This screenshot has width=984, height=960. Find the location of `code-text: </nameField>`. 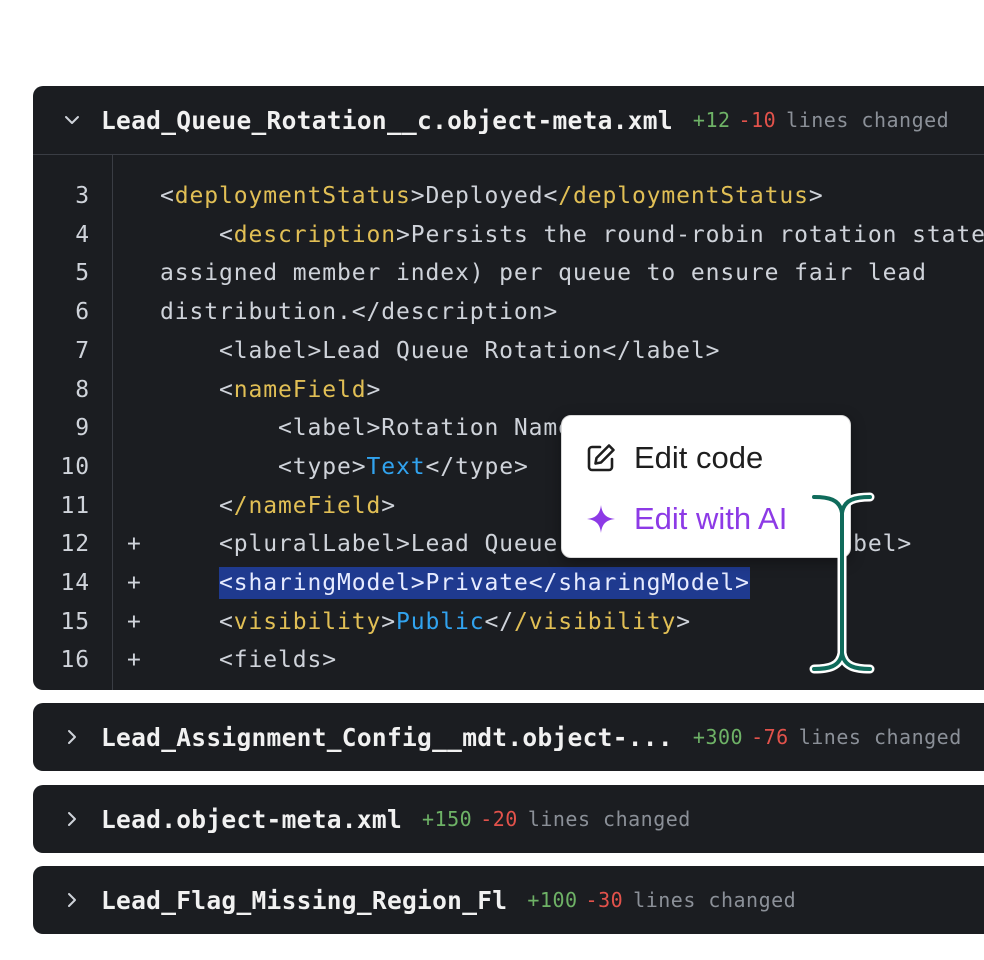

code-text: </nameField> is located at coordinates (278, 505).